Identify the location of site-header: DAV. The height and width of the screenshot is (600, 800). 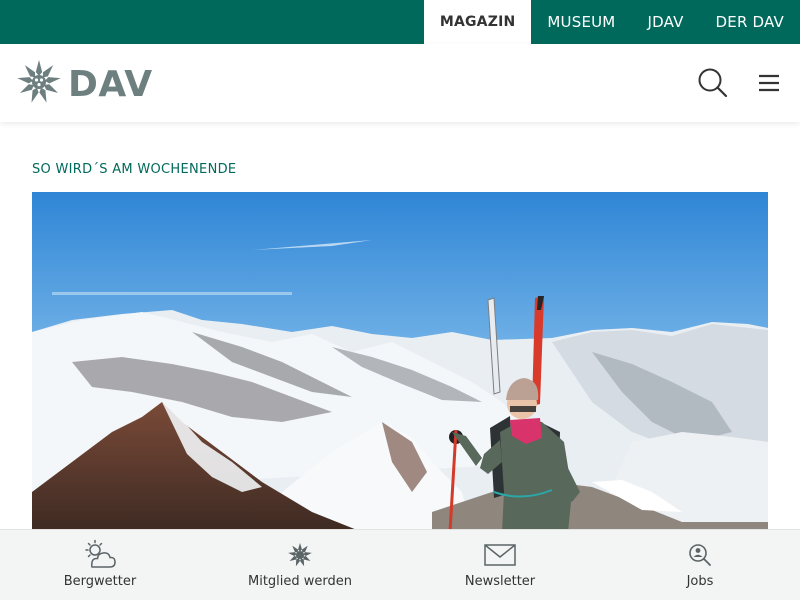
(400, 83).